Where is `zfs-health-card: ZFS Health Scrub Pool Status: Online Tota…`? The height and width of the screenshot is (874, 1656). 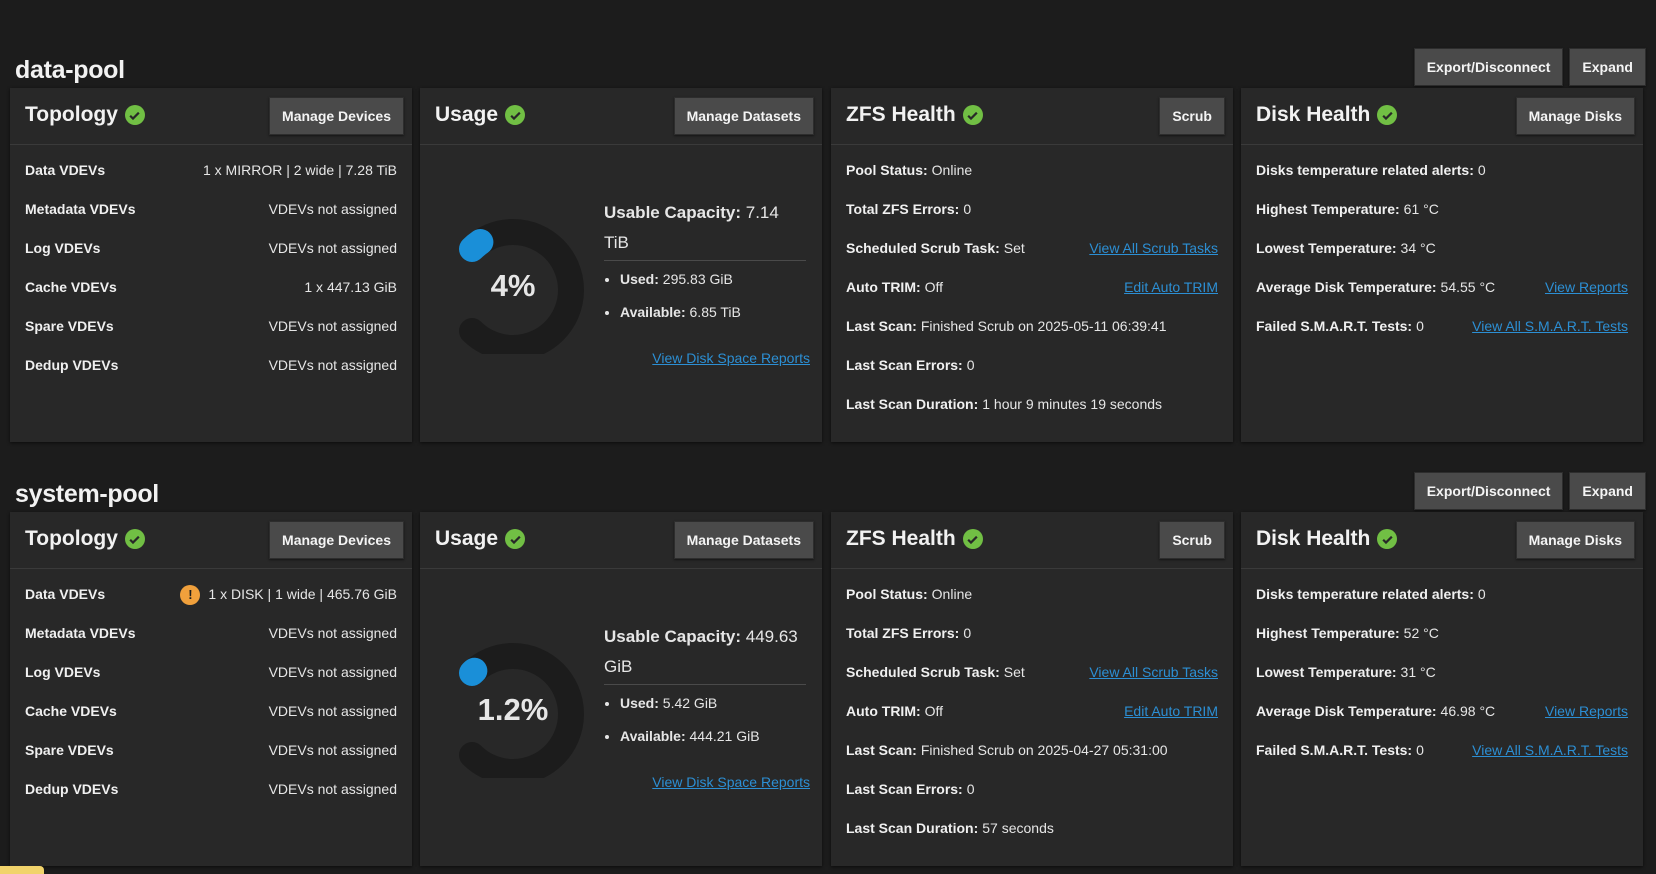
zfs-health-card: ZFS Health Scrub Pool Status: Online Tota… is located at coordinates (1032, 265).